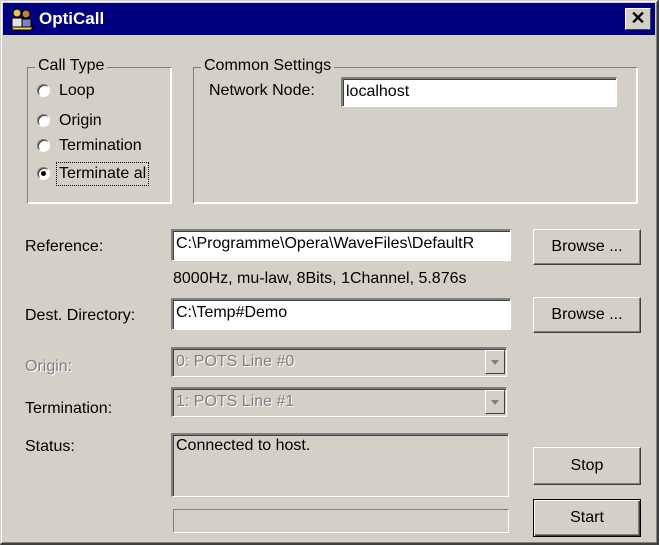 This screenshot has width=660, height=545. I want to click on close-icon: ✕, so click(638, 18).